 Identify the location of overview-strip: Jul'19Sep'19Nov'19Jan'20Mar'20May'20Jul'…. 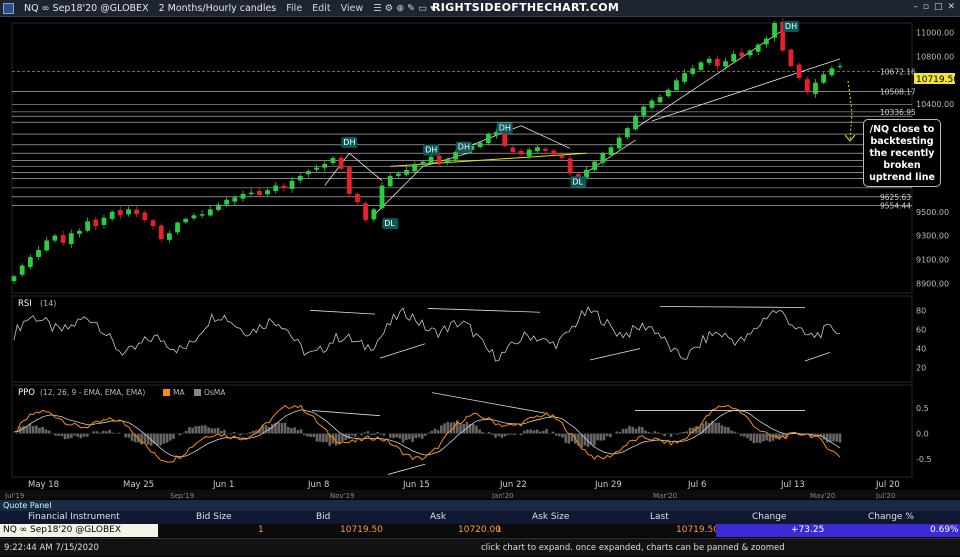
(480, 494).